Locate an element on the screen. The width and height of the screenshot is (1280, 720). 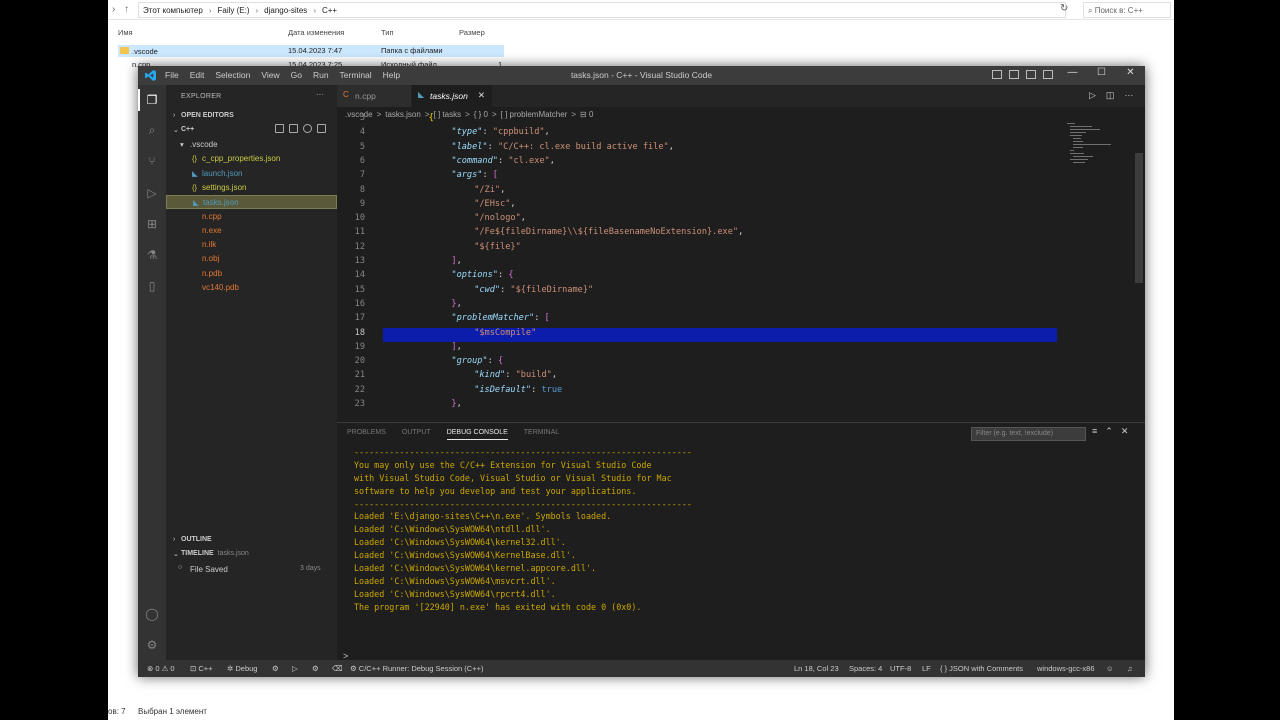
testing-icon: ⚗ is located at coordinates (152, 255).